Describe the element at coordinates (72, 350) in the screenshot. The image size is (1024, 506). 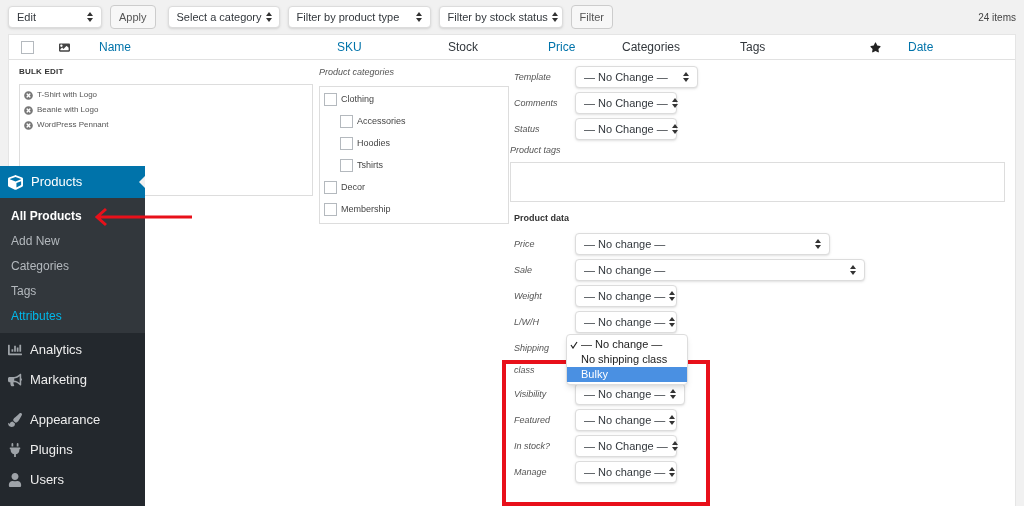
I see `menu-item: Analytics` at that location.